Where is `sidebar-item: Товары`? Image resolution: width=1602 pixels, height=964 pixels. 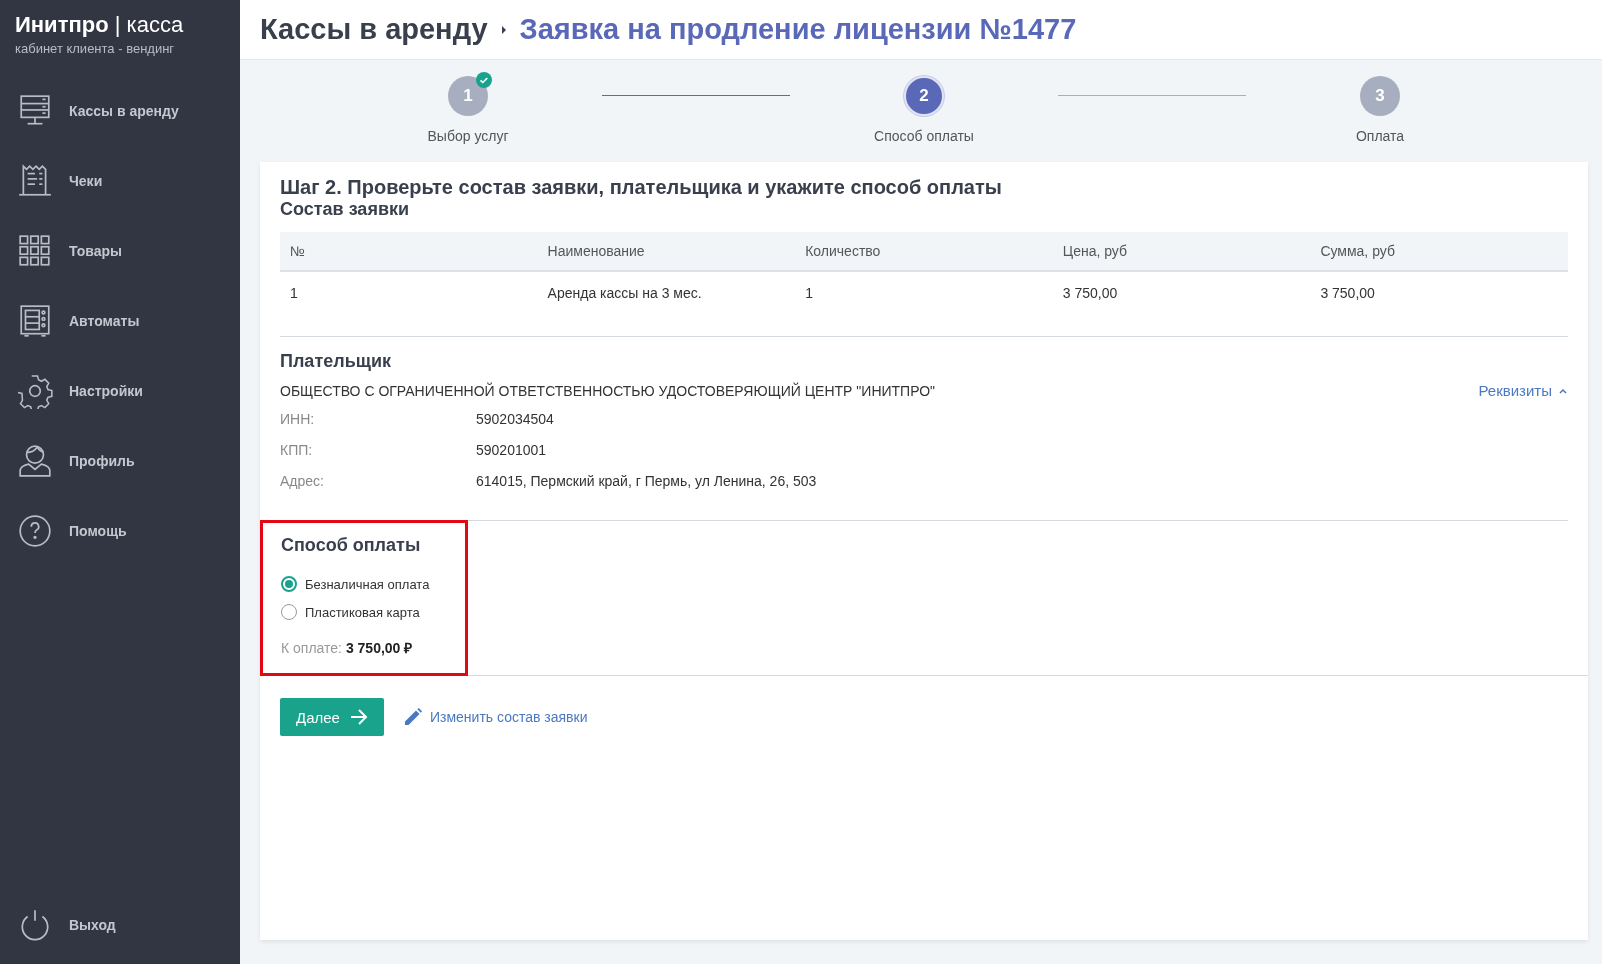 sidebar-item: Товары is located at coordinates (120, 251).